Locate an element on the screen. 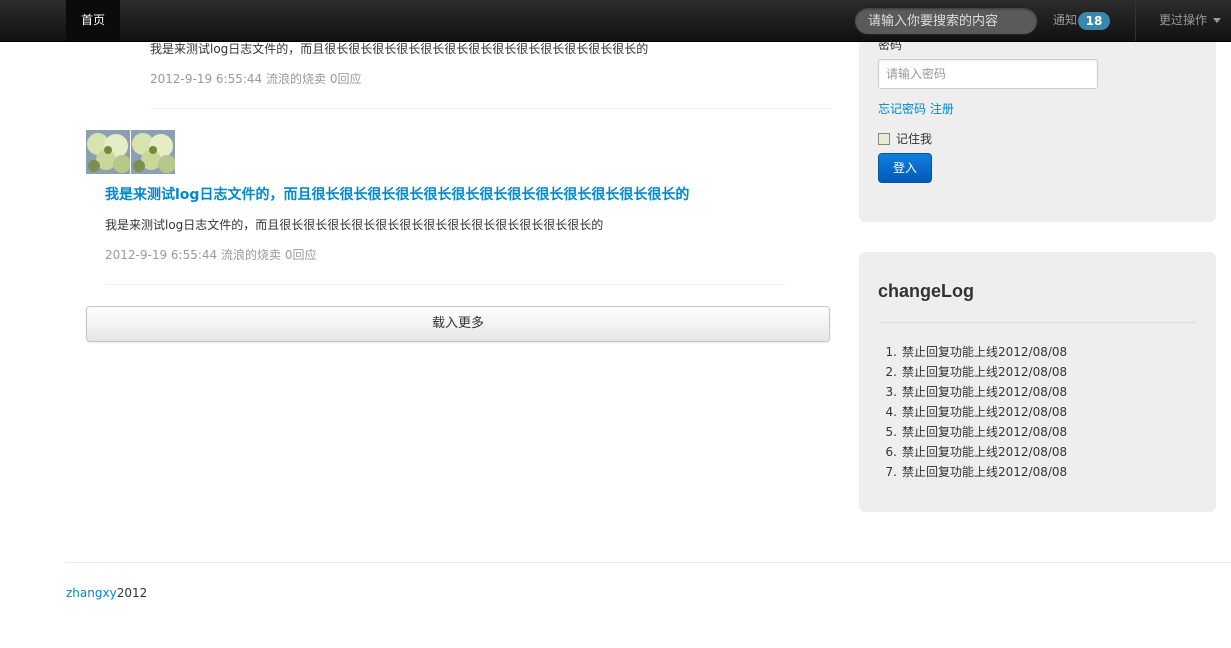 This screenshot has width=1231, height=648. changelog-item: 1. 禁止回复功能上线2012/08/08 is located at coordinates (973, 354).